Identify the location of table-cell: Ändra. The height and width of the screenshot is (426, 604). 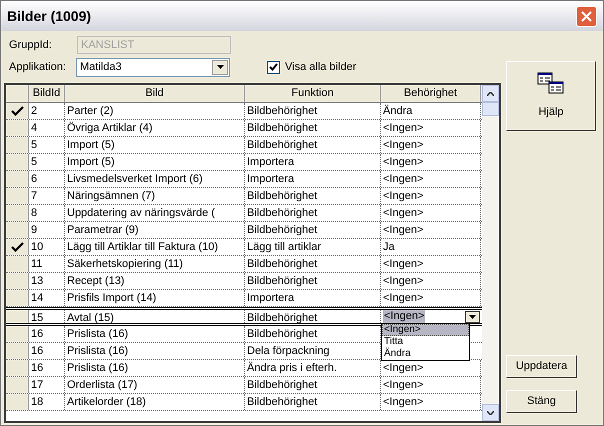
(431, 111).